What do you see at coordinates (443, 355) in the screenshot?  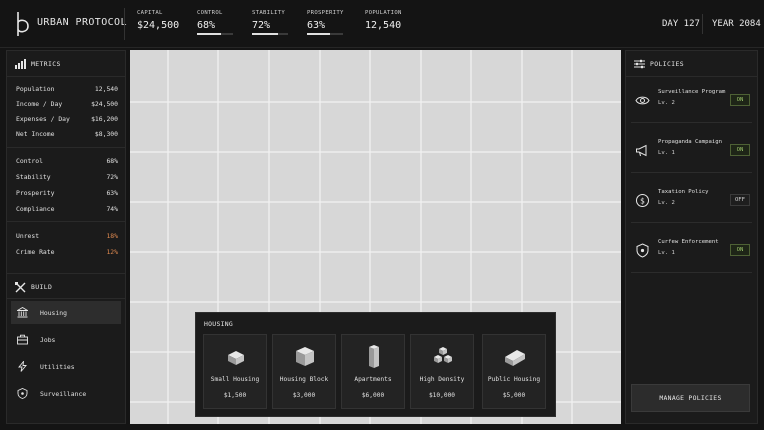 I see `stacked-cubes-icon` at bounding box center [443, 355].